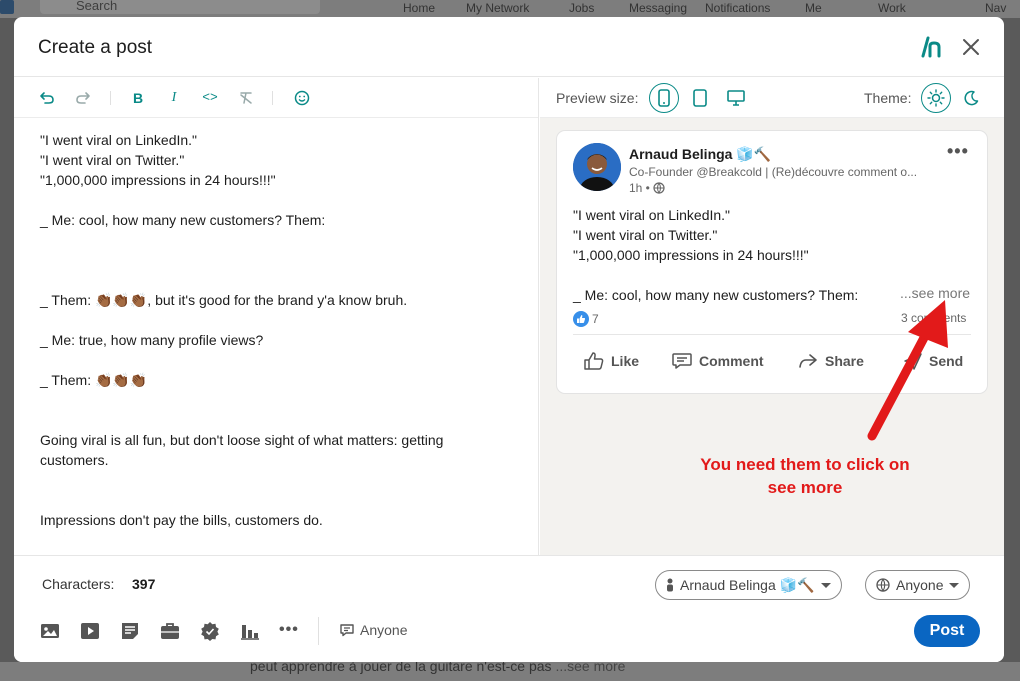 This screenshot has height=681, width=1020. Describe the element at coordinates (94, 380) in the screenshot. I see `editor-line: _ Them: 👏🏾👏🏾👏🏾` at that location.